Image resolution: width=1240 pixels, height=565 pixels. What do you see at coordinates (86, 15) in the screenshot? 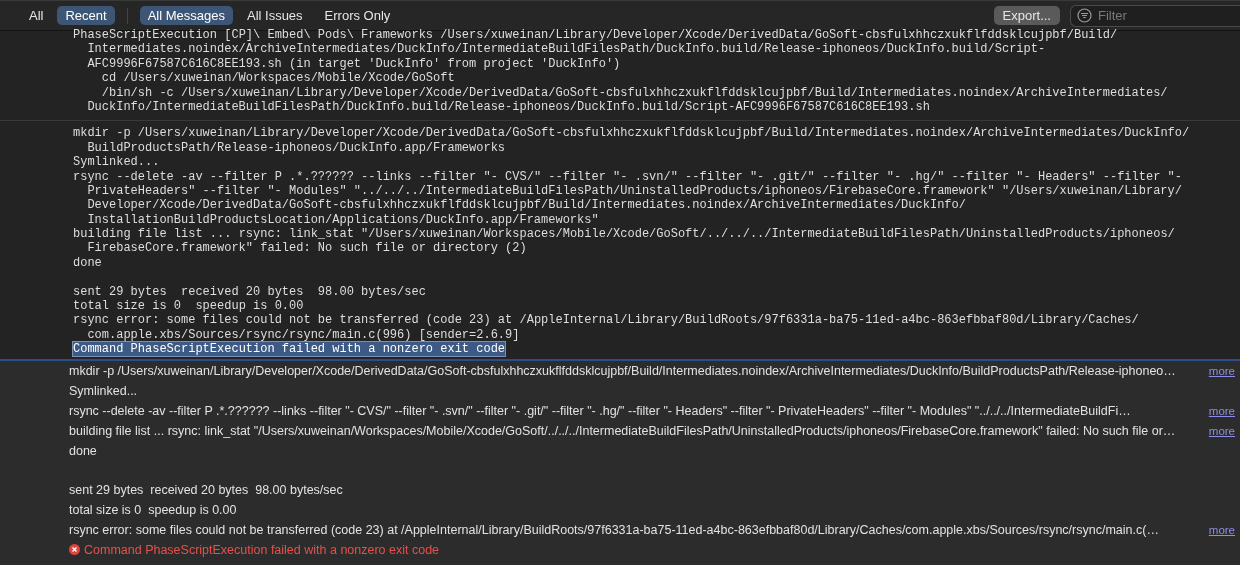
I see `scope-tab: Recent` at bounding box center [86, 15].